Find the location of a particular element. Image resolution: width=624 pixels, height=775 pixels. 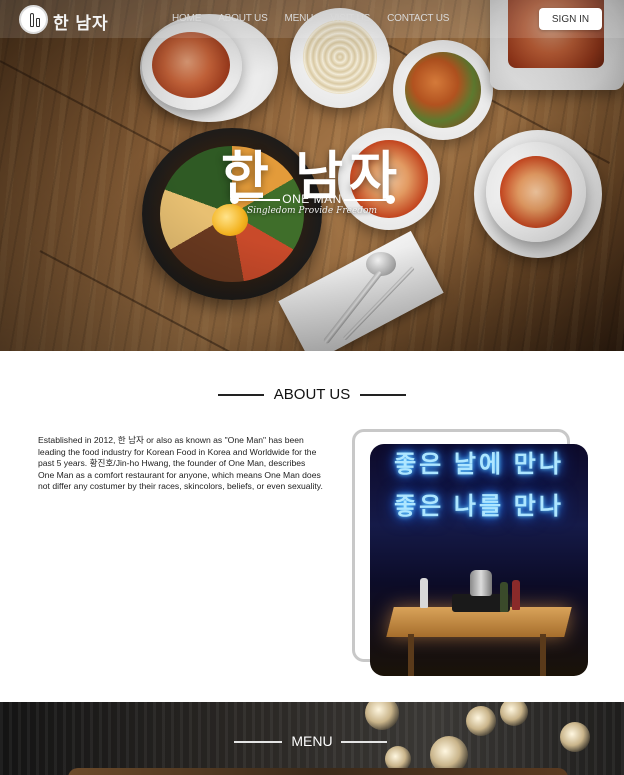

kettle-icon is located at coordinates (481, 583).